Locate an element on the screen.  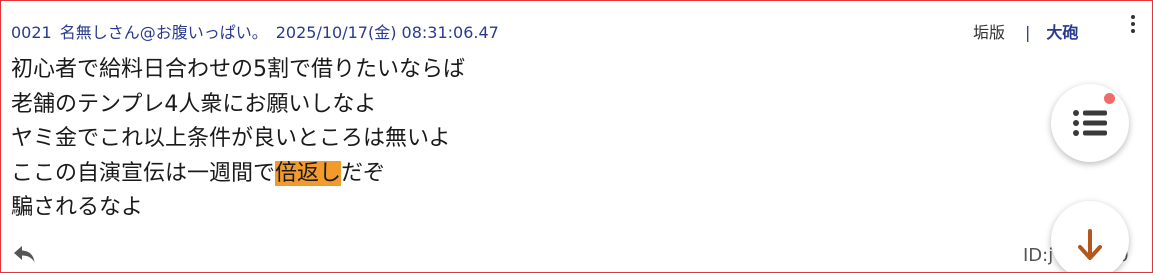
body-line: ヤミ金でこれ以上条件が良いところは無いよ is located at coordinates (231, 138).